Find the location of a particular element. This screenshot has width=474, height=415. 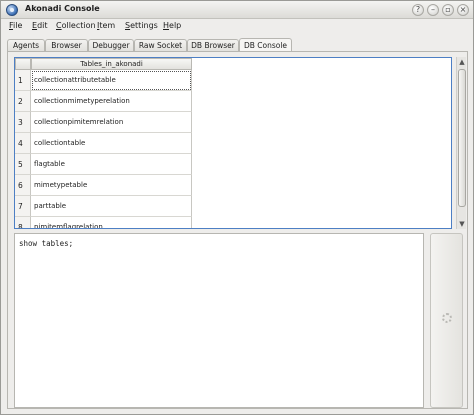

results-vertical-scrollbar: ▲ ▼ is located at coordinates (461, 143).